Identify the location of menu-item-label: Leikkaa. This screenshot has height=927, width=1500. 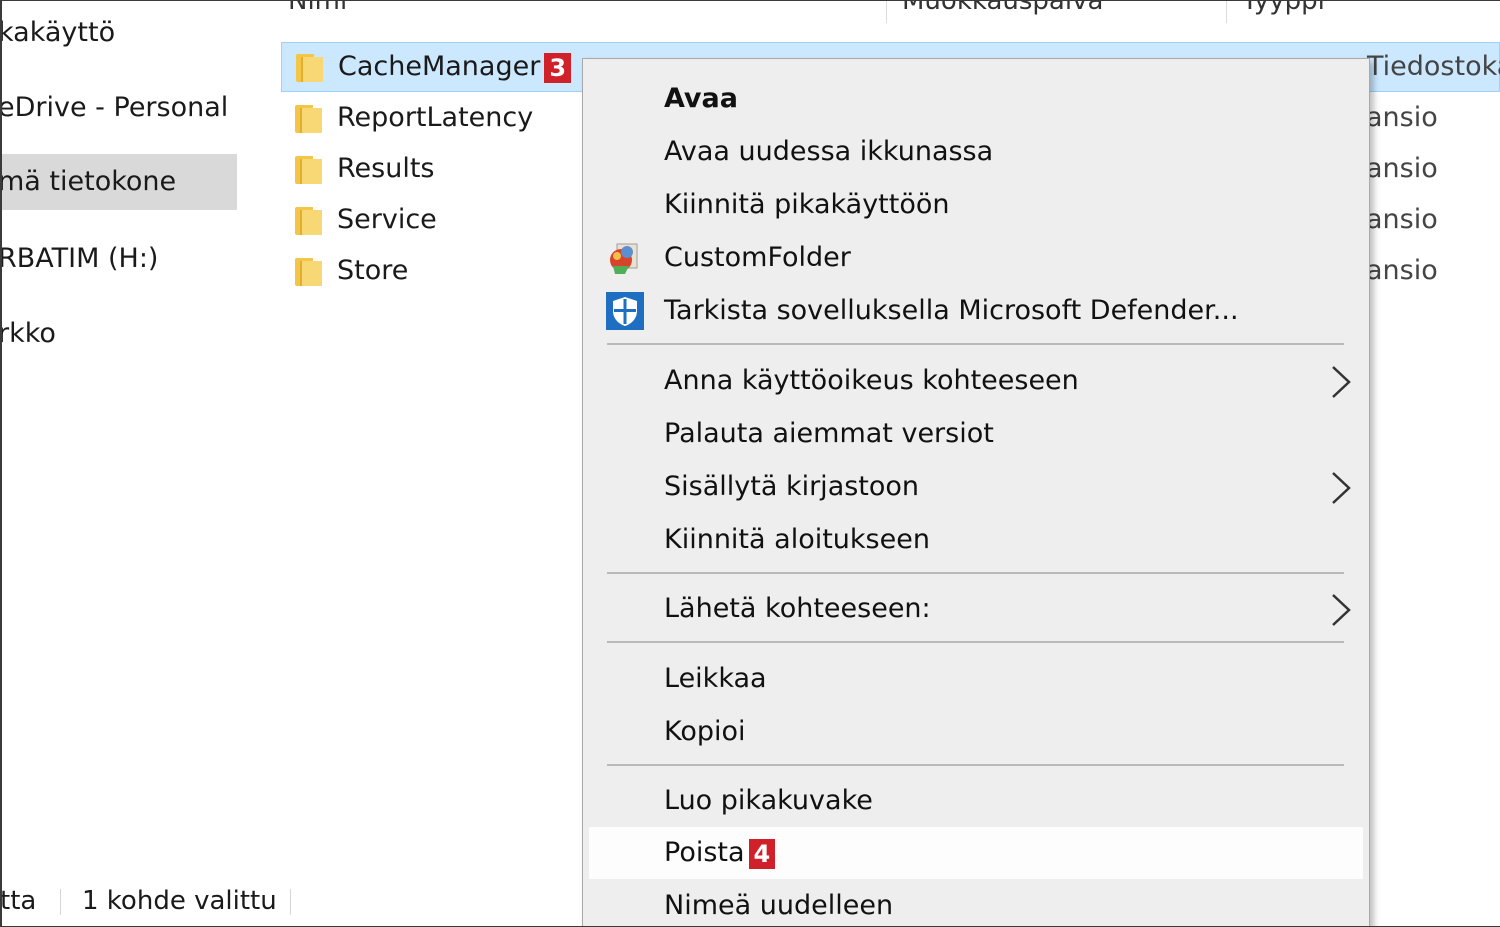
(715, 678).